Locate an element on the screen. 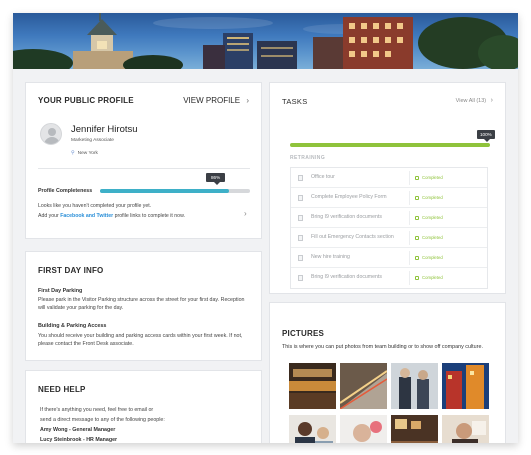 Image resolution: width=531 pixels, height=455 pixels. note-suffix: profile links to complete it now. is located at coordinates (149, 216).